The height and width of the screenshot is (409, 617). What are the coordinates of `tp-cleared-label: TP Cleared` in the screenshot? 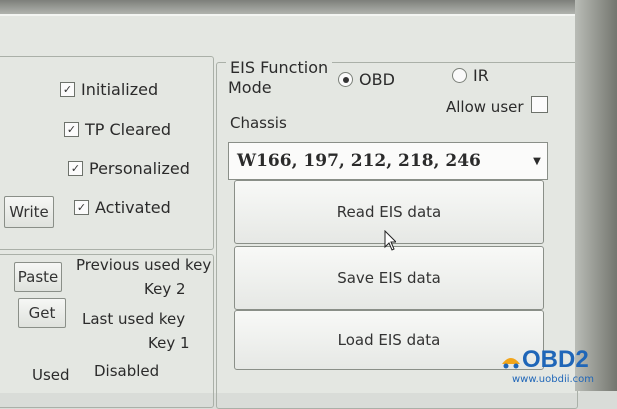 It's located at (128, 129).